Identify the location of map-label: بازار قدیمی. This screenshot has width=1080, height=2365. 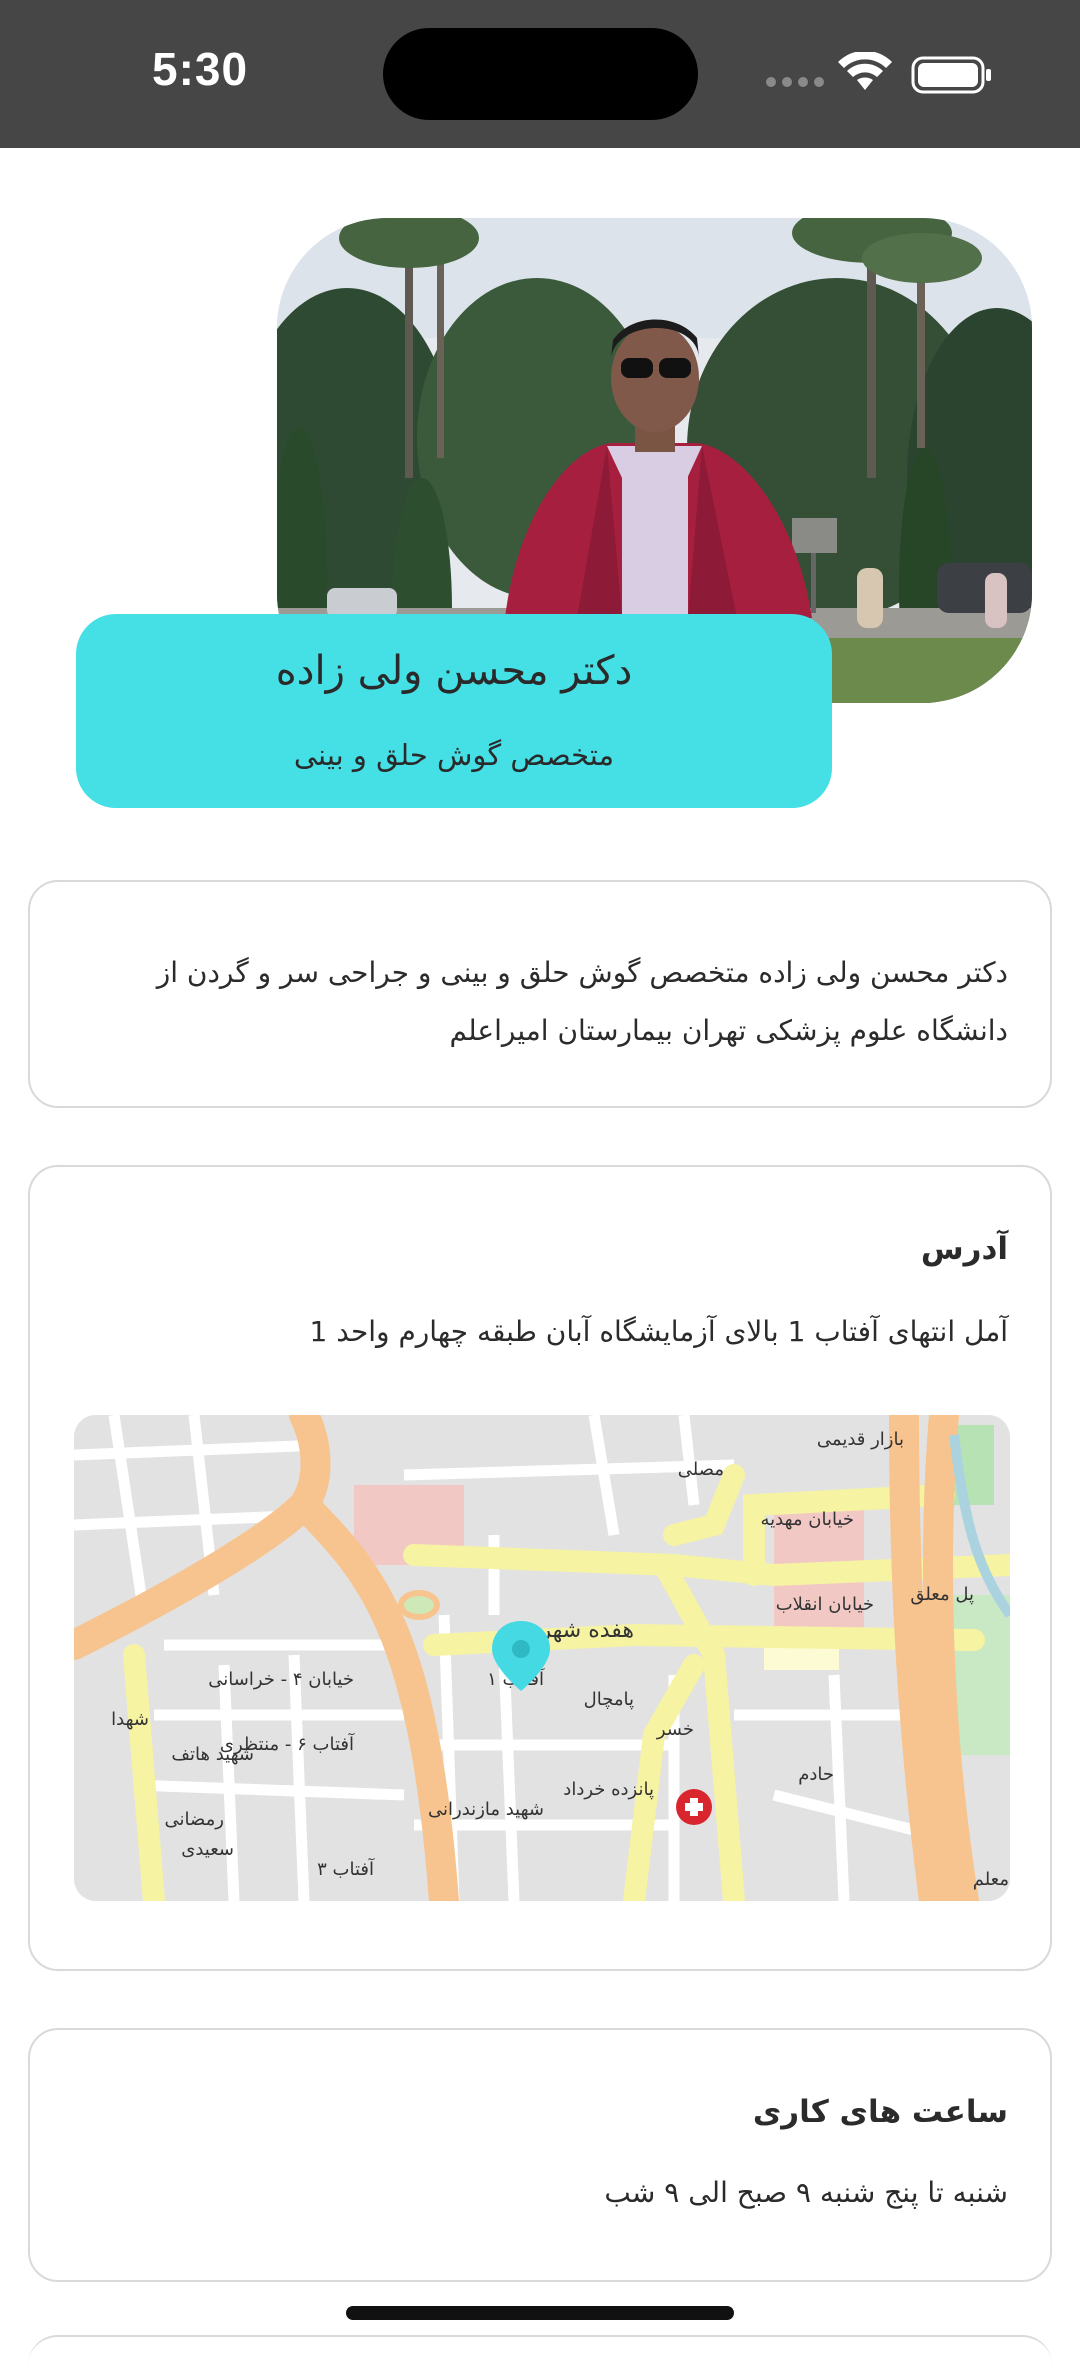
(860, 1439).